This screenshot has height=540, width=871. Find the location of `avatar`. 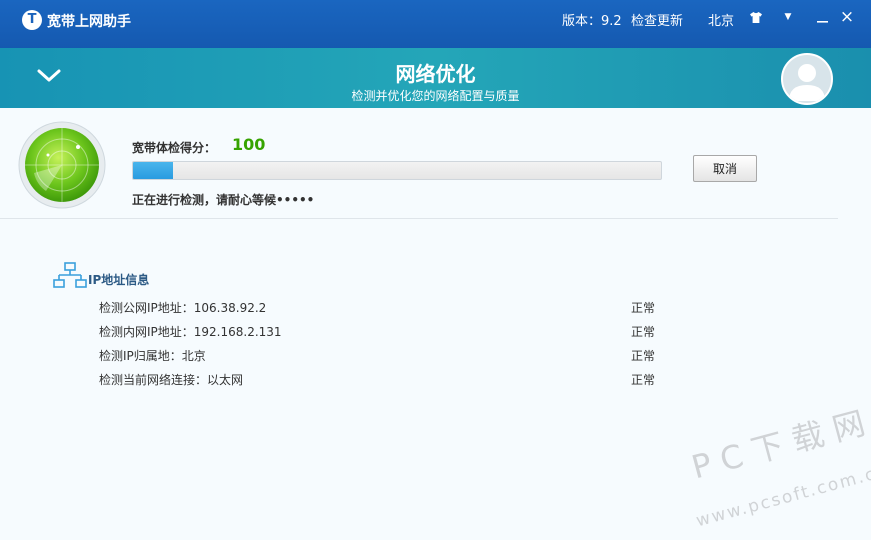

avatar is located at coordinates (807, 79).